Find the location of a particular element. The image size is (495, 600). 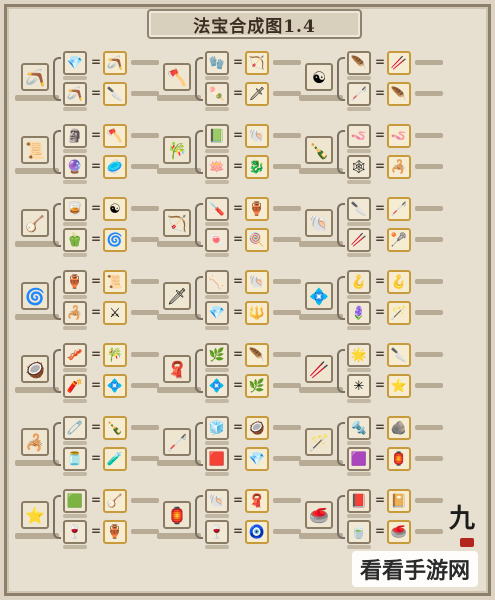

result-item-icon: 🪝 is located at coordinates (399, 282).